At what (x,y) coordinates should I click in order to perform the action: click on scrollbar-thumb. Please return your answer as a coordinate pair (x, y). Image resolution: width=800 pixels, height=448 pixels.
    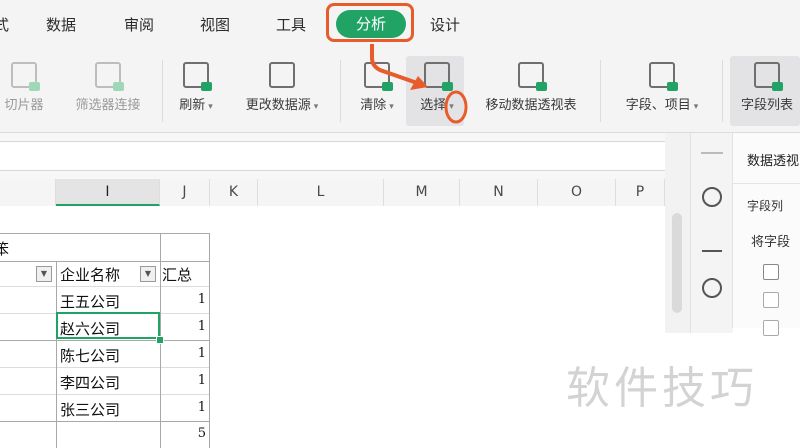
    Looking at the image, I should click on (677, 263).